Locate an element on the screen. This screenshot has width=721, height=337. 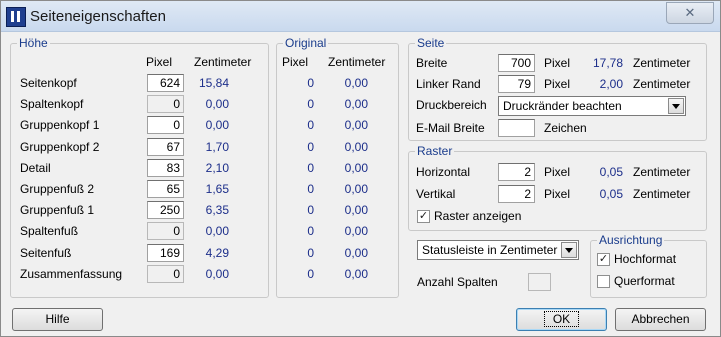
hochformat-label: Hochformat is located at coordinates (645, 259).